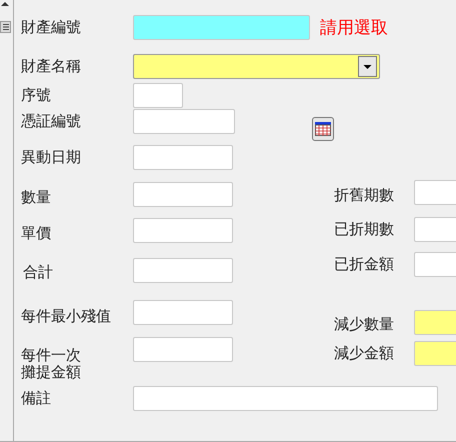 The width and height of the screenshot is (456, 442). Describe the element at coordinates (36, 232) in the screenshot. I see `field-label: 單價` at that location.